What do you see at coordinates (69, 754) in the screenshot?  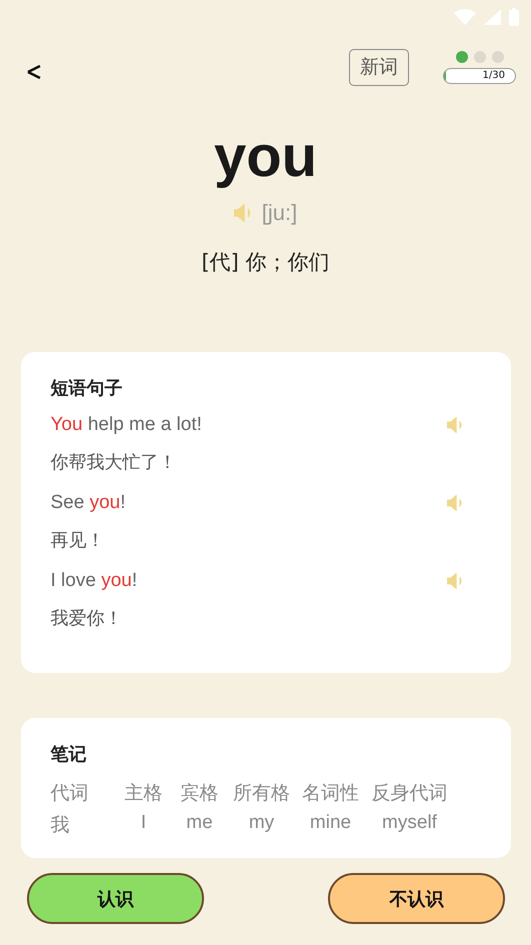 I see `section-title: 笔记` at bounding box center [69, 754].